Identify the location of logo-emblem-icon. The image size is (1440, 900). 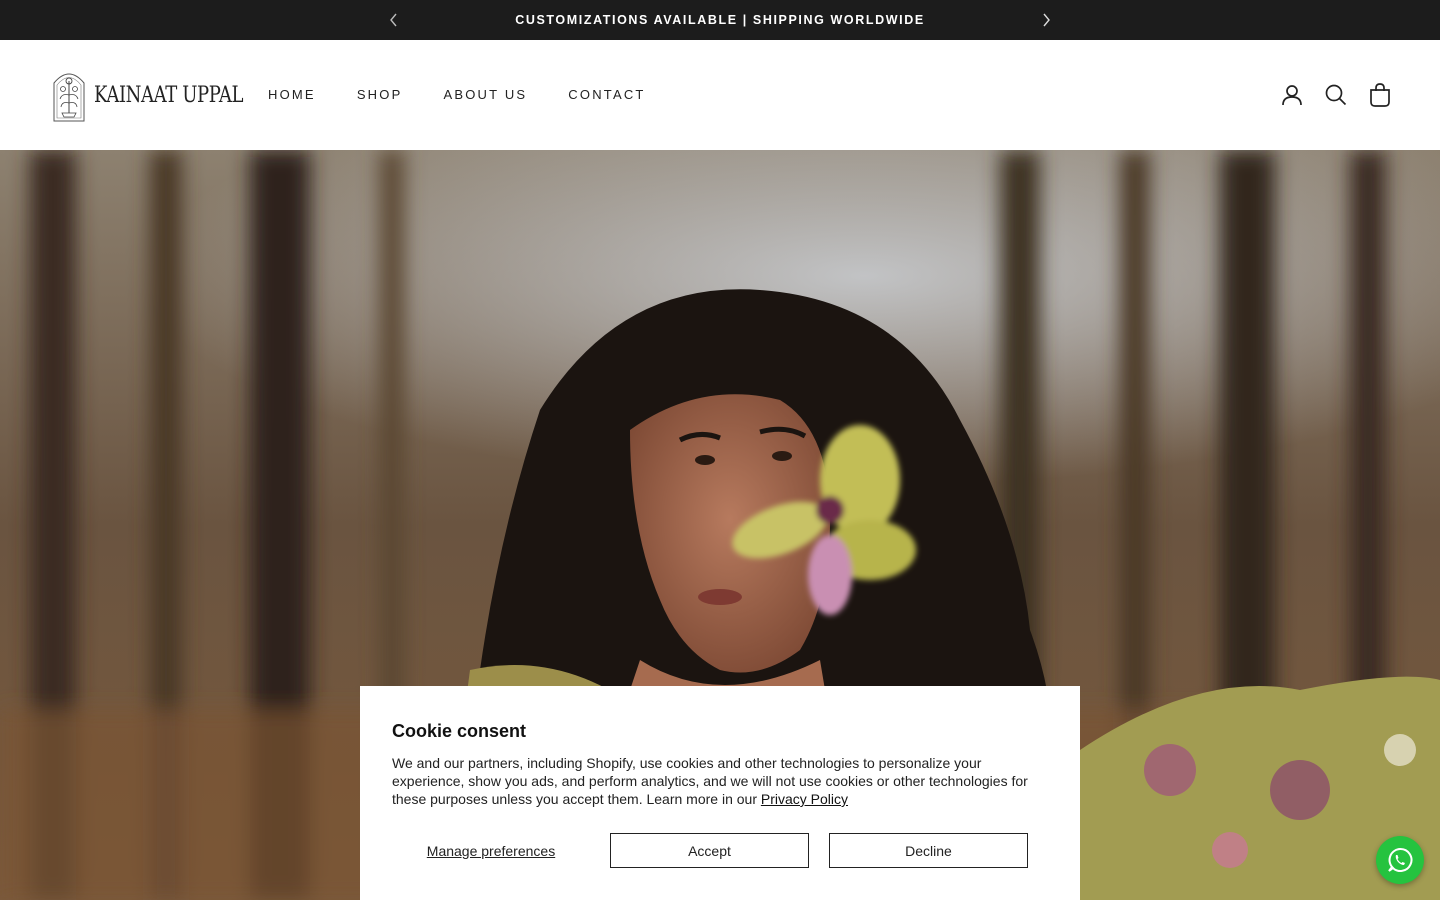
(69, 97).